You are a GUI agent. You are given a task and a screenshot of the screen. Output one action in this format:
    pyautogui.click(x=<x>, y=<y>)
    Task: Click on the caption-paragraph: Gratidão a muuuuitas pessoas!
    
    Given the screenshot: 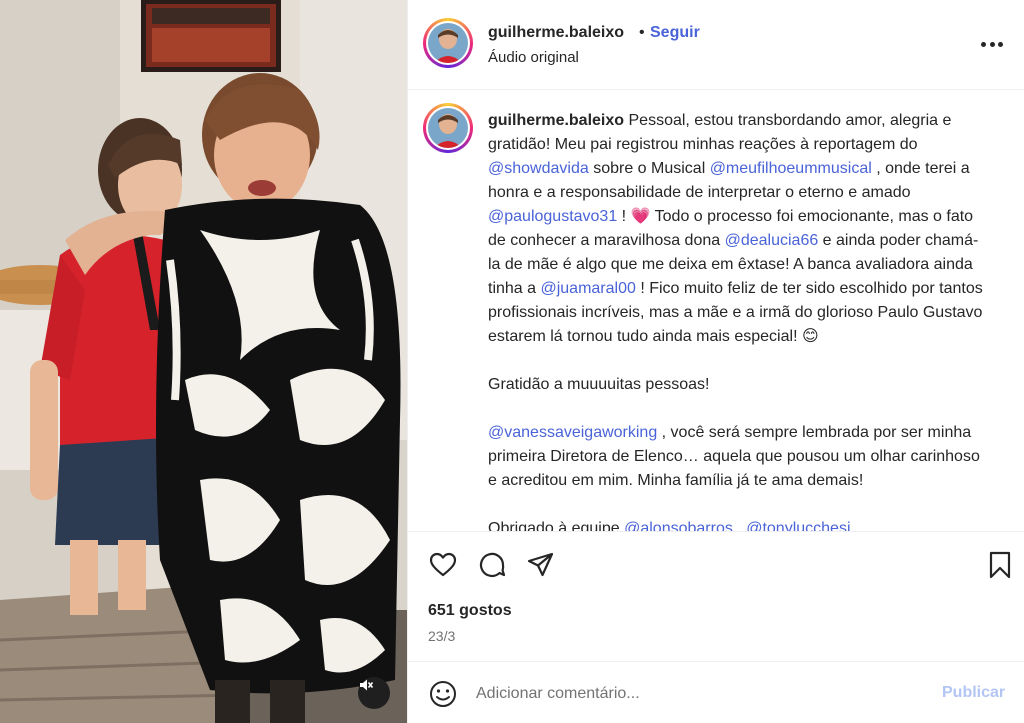 What is the action you would take?
    pyautogui.click(x=599, y=384)
    